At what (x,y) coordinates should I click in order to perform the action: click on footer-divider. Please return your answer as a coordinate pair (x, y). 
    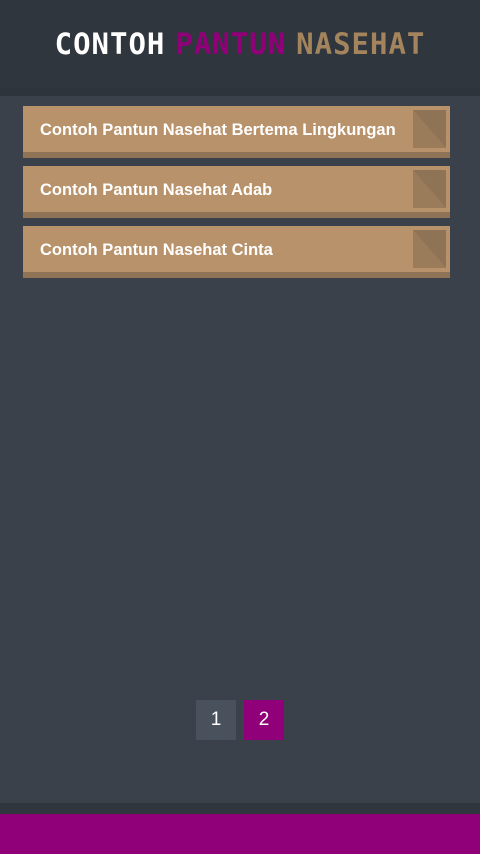
    Looking at the image, I should click on (240, 808).